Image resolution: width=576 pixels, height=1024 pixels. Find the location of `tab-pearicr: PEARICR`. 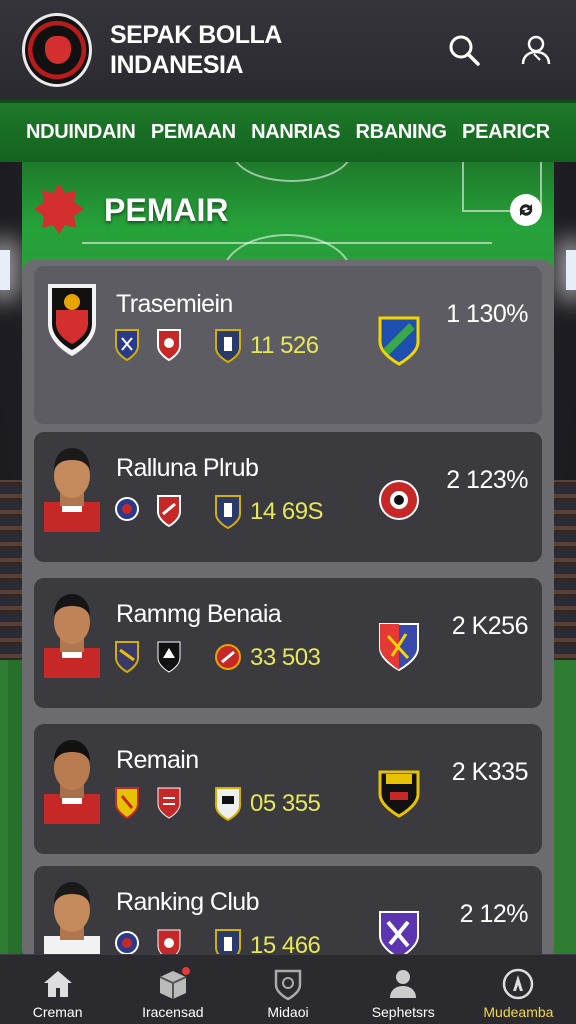

tab-pearicr: PEARICR is located at coordinates (506, 132).